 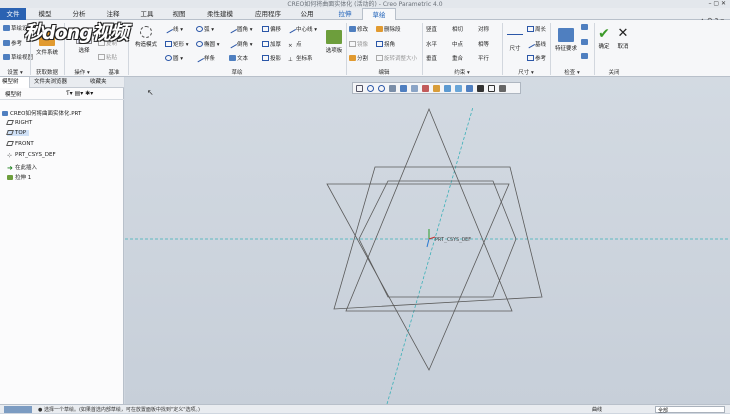 What do you see at coordinates (18, 57) in the screenshot?
I see `sketch-view-button: 草绘视图` at bounding box center [18, 57].